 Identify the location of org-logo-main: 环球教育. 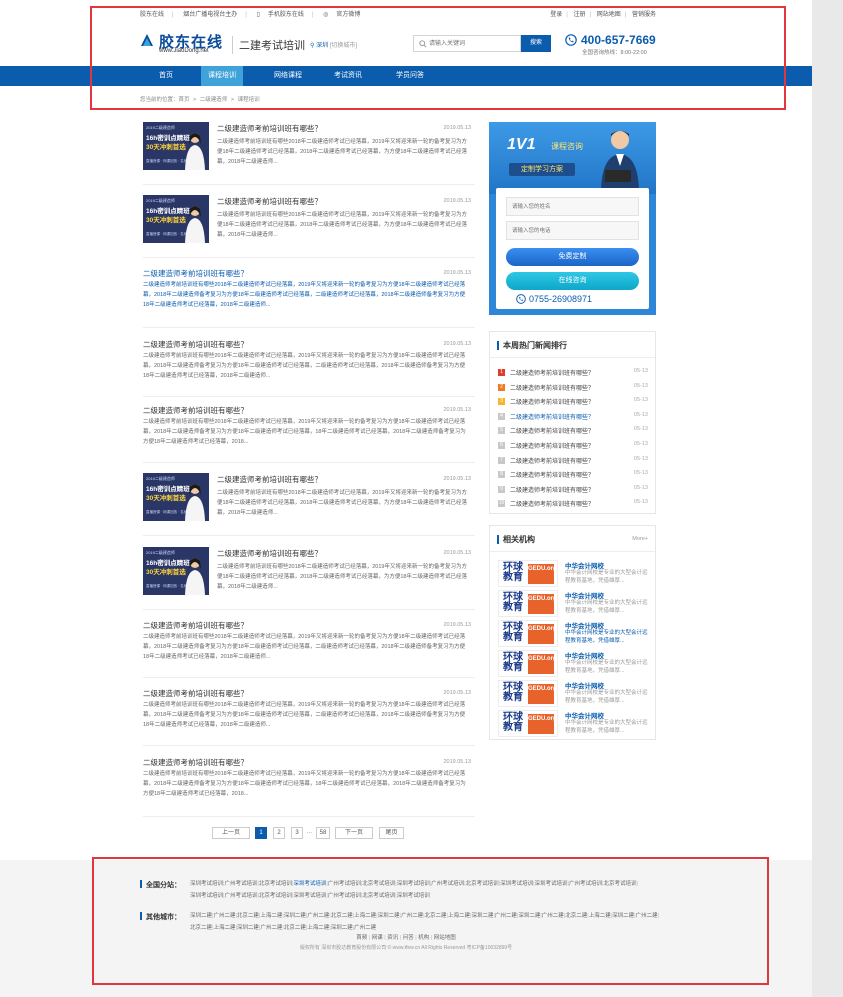
(513, 602).